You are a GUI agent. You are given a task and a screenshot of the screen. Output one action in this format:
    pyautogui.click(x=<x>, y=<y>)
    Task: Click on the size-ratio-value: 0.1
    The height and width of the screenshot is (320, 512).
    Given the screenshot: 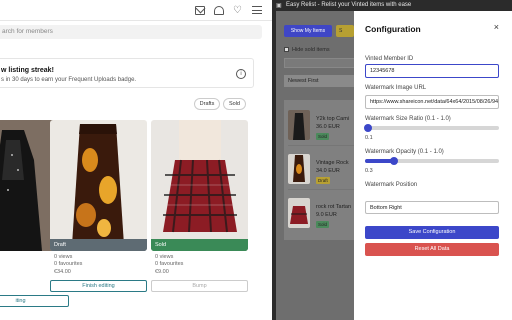 What is the action you would take?
    pyautogui.click(x=369, y=138)
    